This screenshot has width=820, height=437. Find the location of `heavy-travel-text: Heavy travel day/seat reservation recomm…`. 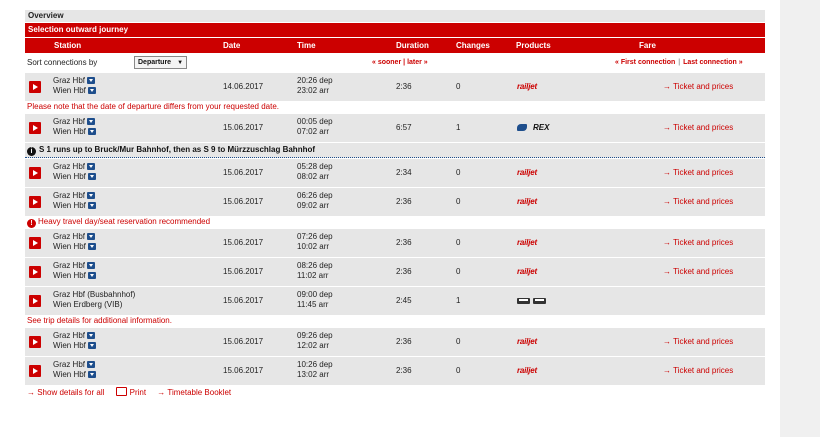

heavy-travel-text: Heavy travel day/seat reservation recomm… is located at coordinates (124, 221).